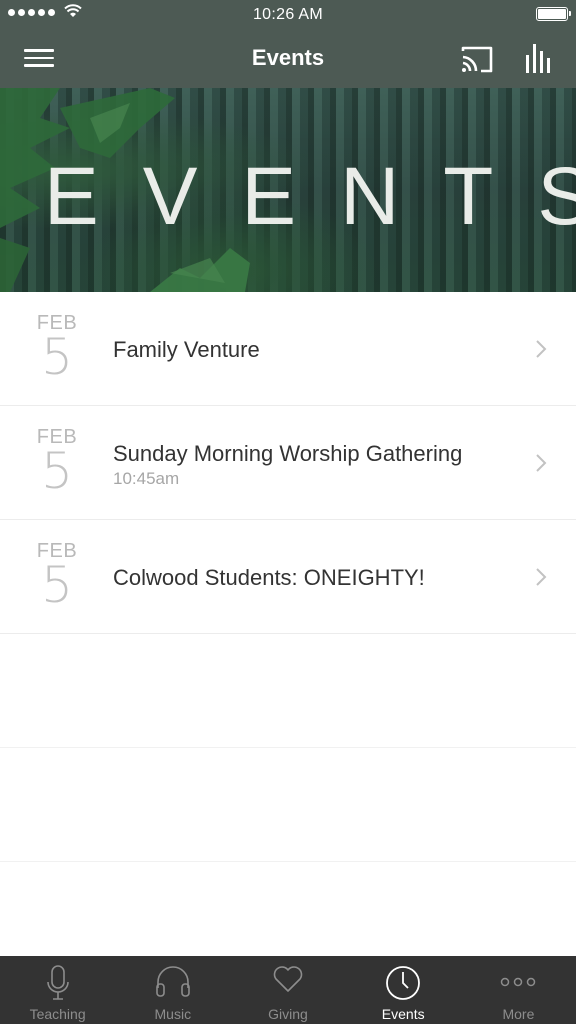 The width and height of the screenshot is (576, 1024). I want to click on more-dots-icon, so click(518, 982).